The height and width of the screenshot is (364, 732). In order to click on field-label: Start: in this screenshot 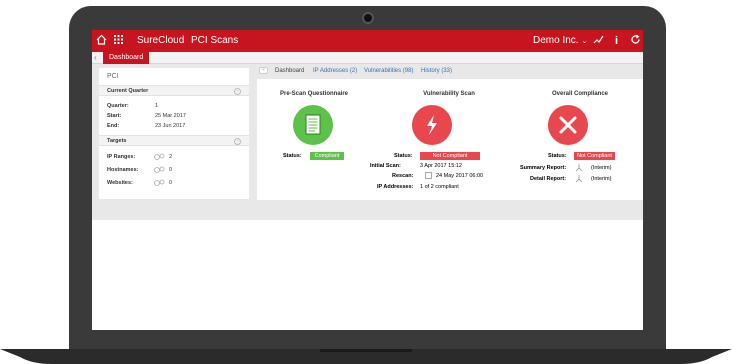, I will do `click(114, 116)`.